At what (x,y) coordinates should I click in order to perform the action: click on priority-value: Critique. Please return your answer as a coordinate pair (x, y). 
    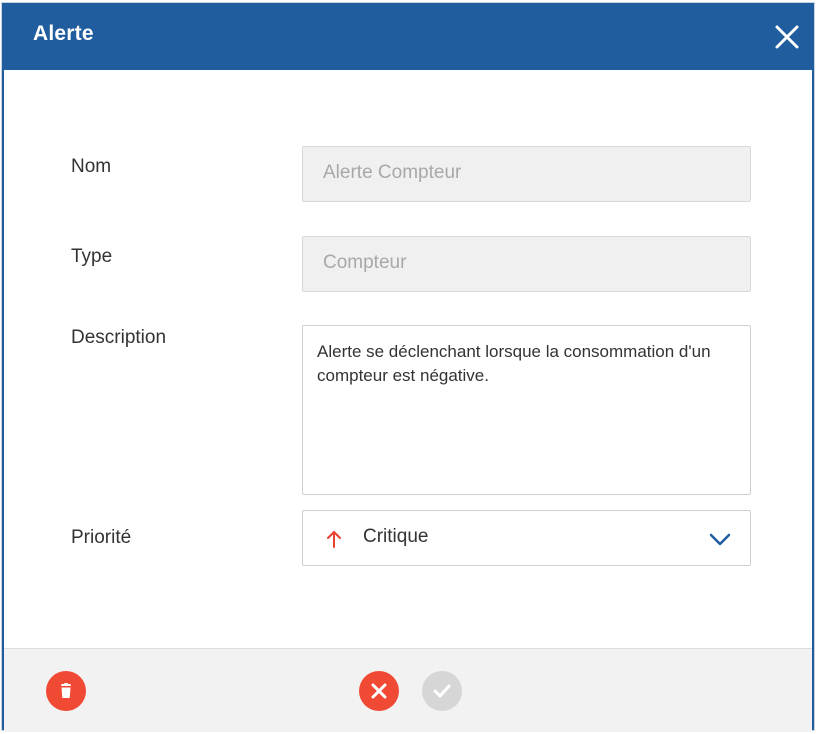
    Looking at the image, I should click on (396, 536).